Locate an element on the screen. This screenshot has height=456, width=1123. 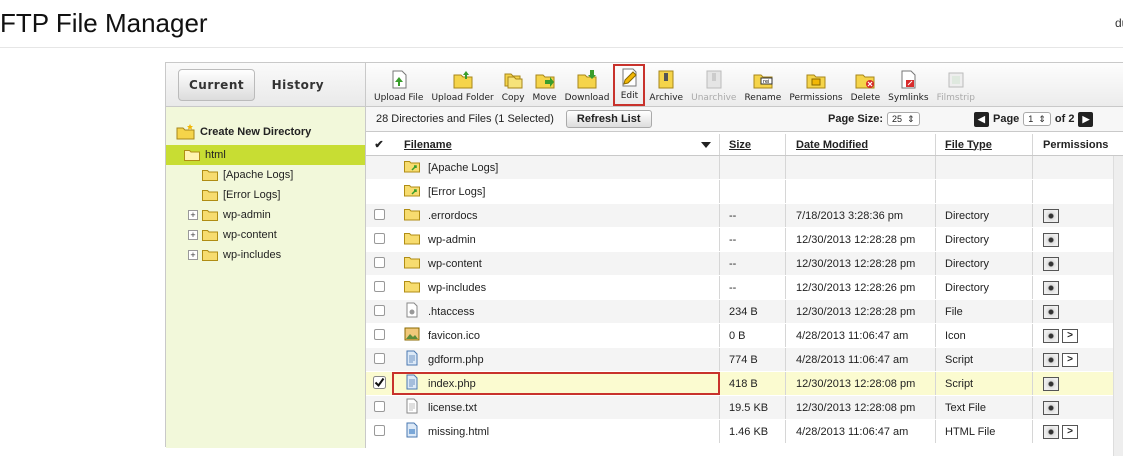
rename-icon: rei is located at coordinates (763, 81).